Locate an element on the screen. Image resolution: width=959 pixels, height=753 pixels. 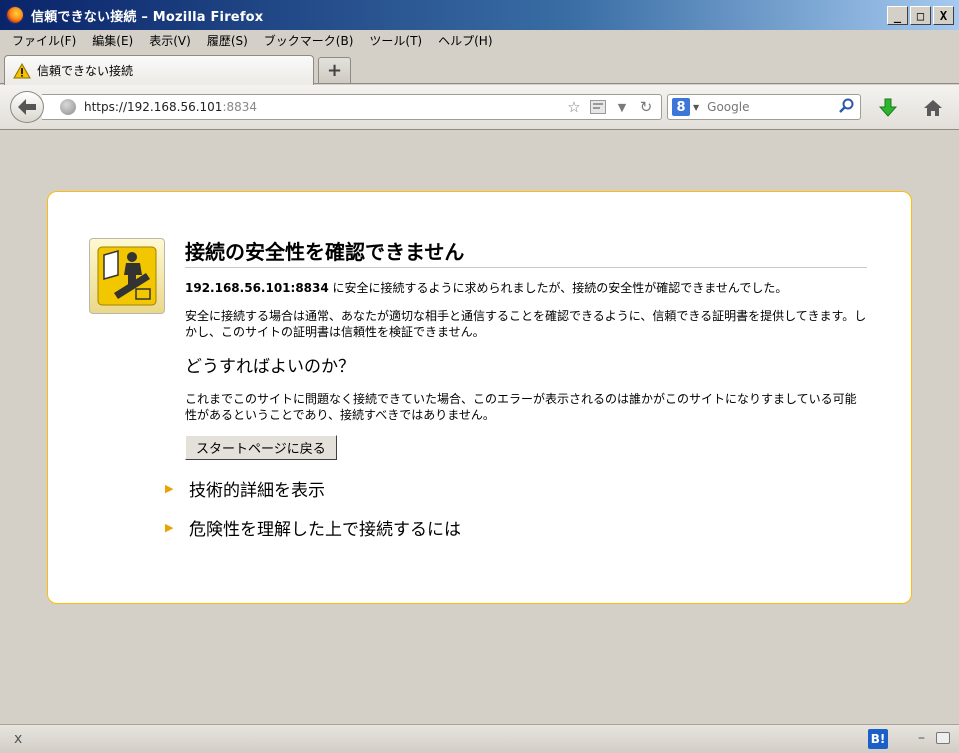
back-button is located at coordinates (27, 107).